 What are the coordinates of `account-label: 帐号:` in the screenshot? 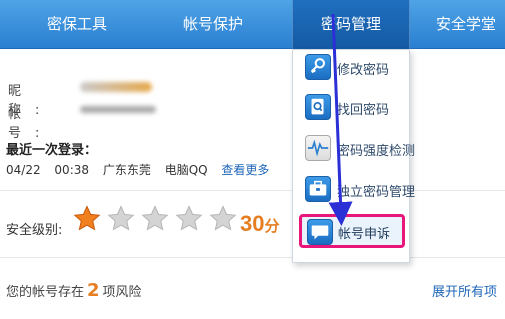 It's located at (31, 124).